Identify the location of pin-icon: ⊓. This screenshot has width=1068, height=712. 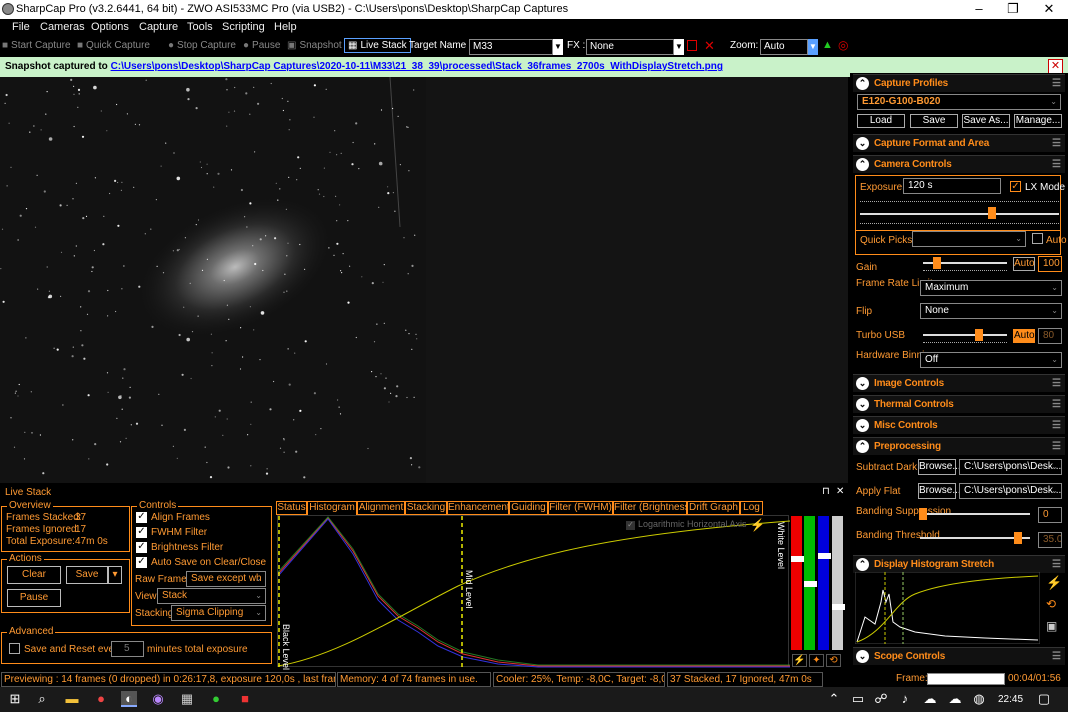
(826, 491).